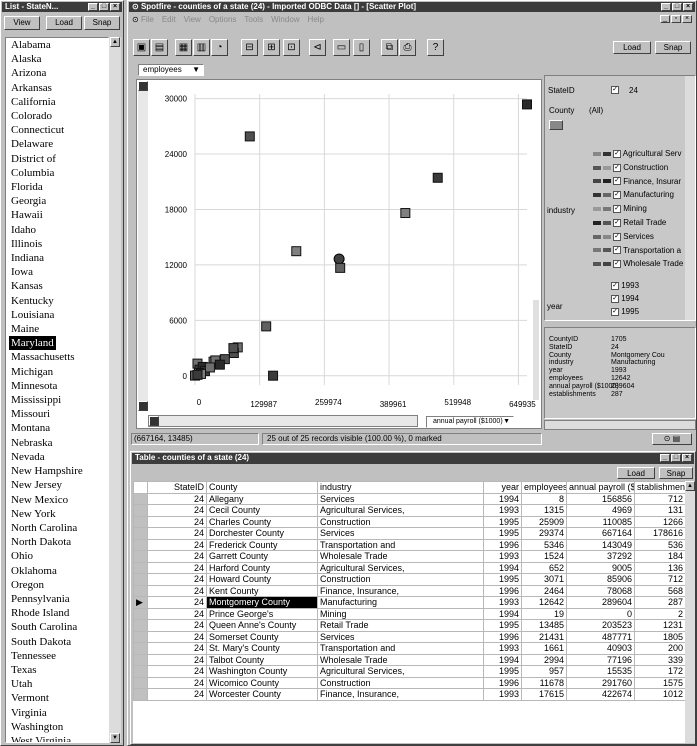 Image resolution: width=697 pixels, height=746 pixels. I want to click on x-axis-selector: annual payroll ($1000) ▼, so click(470, 422).